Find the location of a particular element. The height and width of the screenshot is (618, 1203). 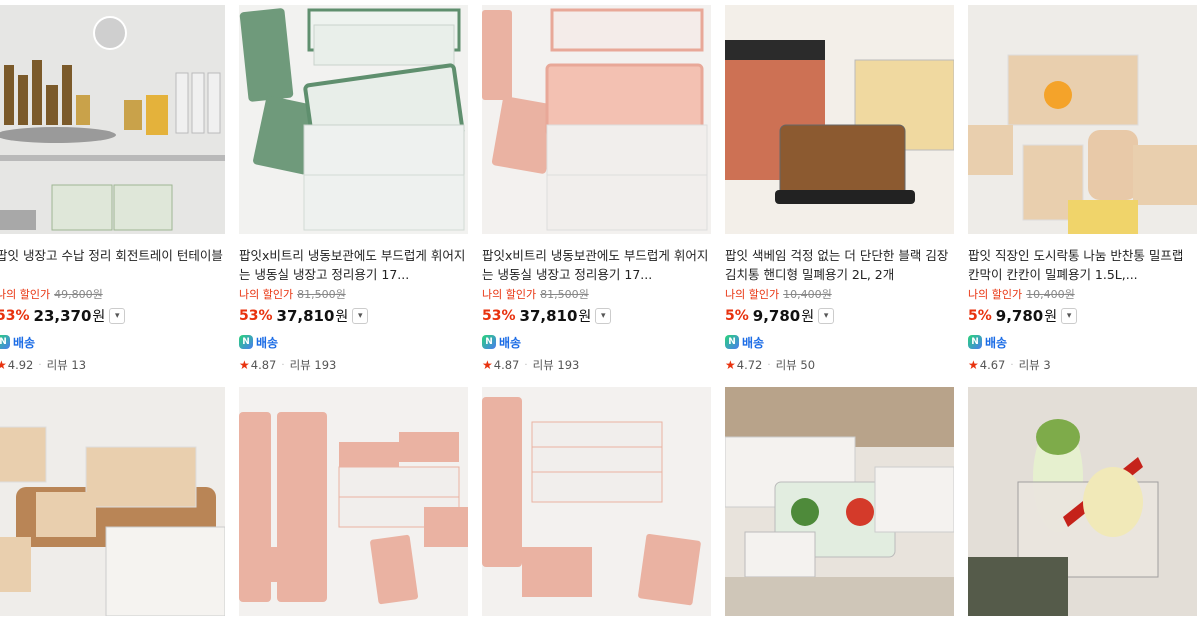

sale-price: 37,810 is located at coordinates (305, 316).